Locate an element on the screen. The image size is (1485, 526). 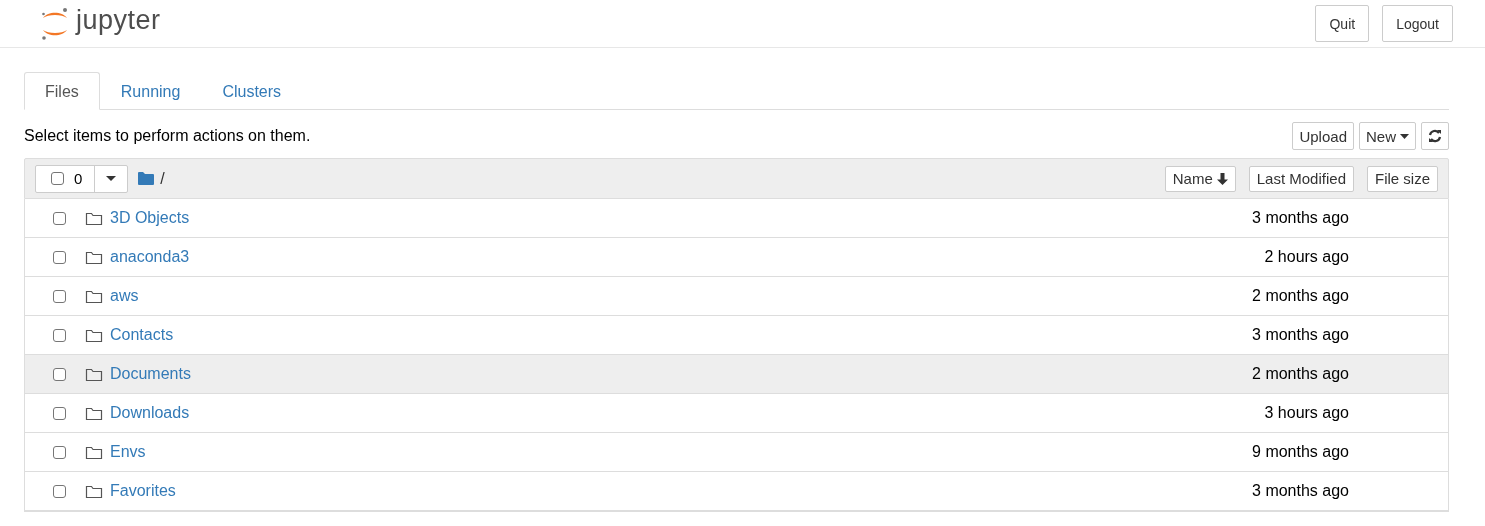
folder-link: 3D Objects is located at coordinates (150, 218).